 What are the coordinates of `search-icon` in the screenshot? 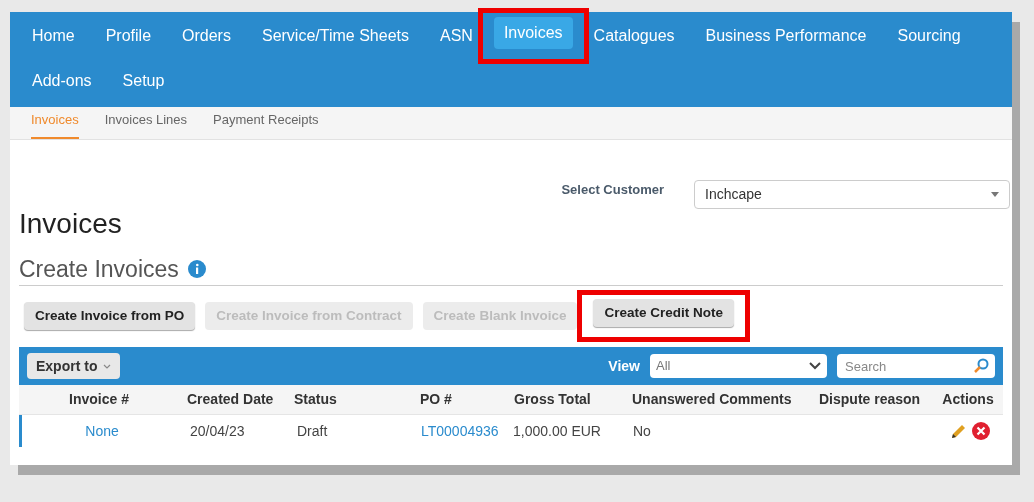 It's located at (981, 365).